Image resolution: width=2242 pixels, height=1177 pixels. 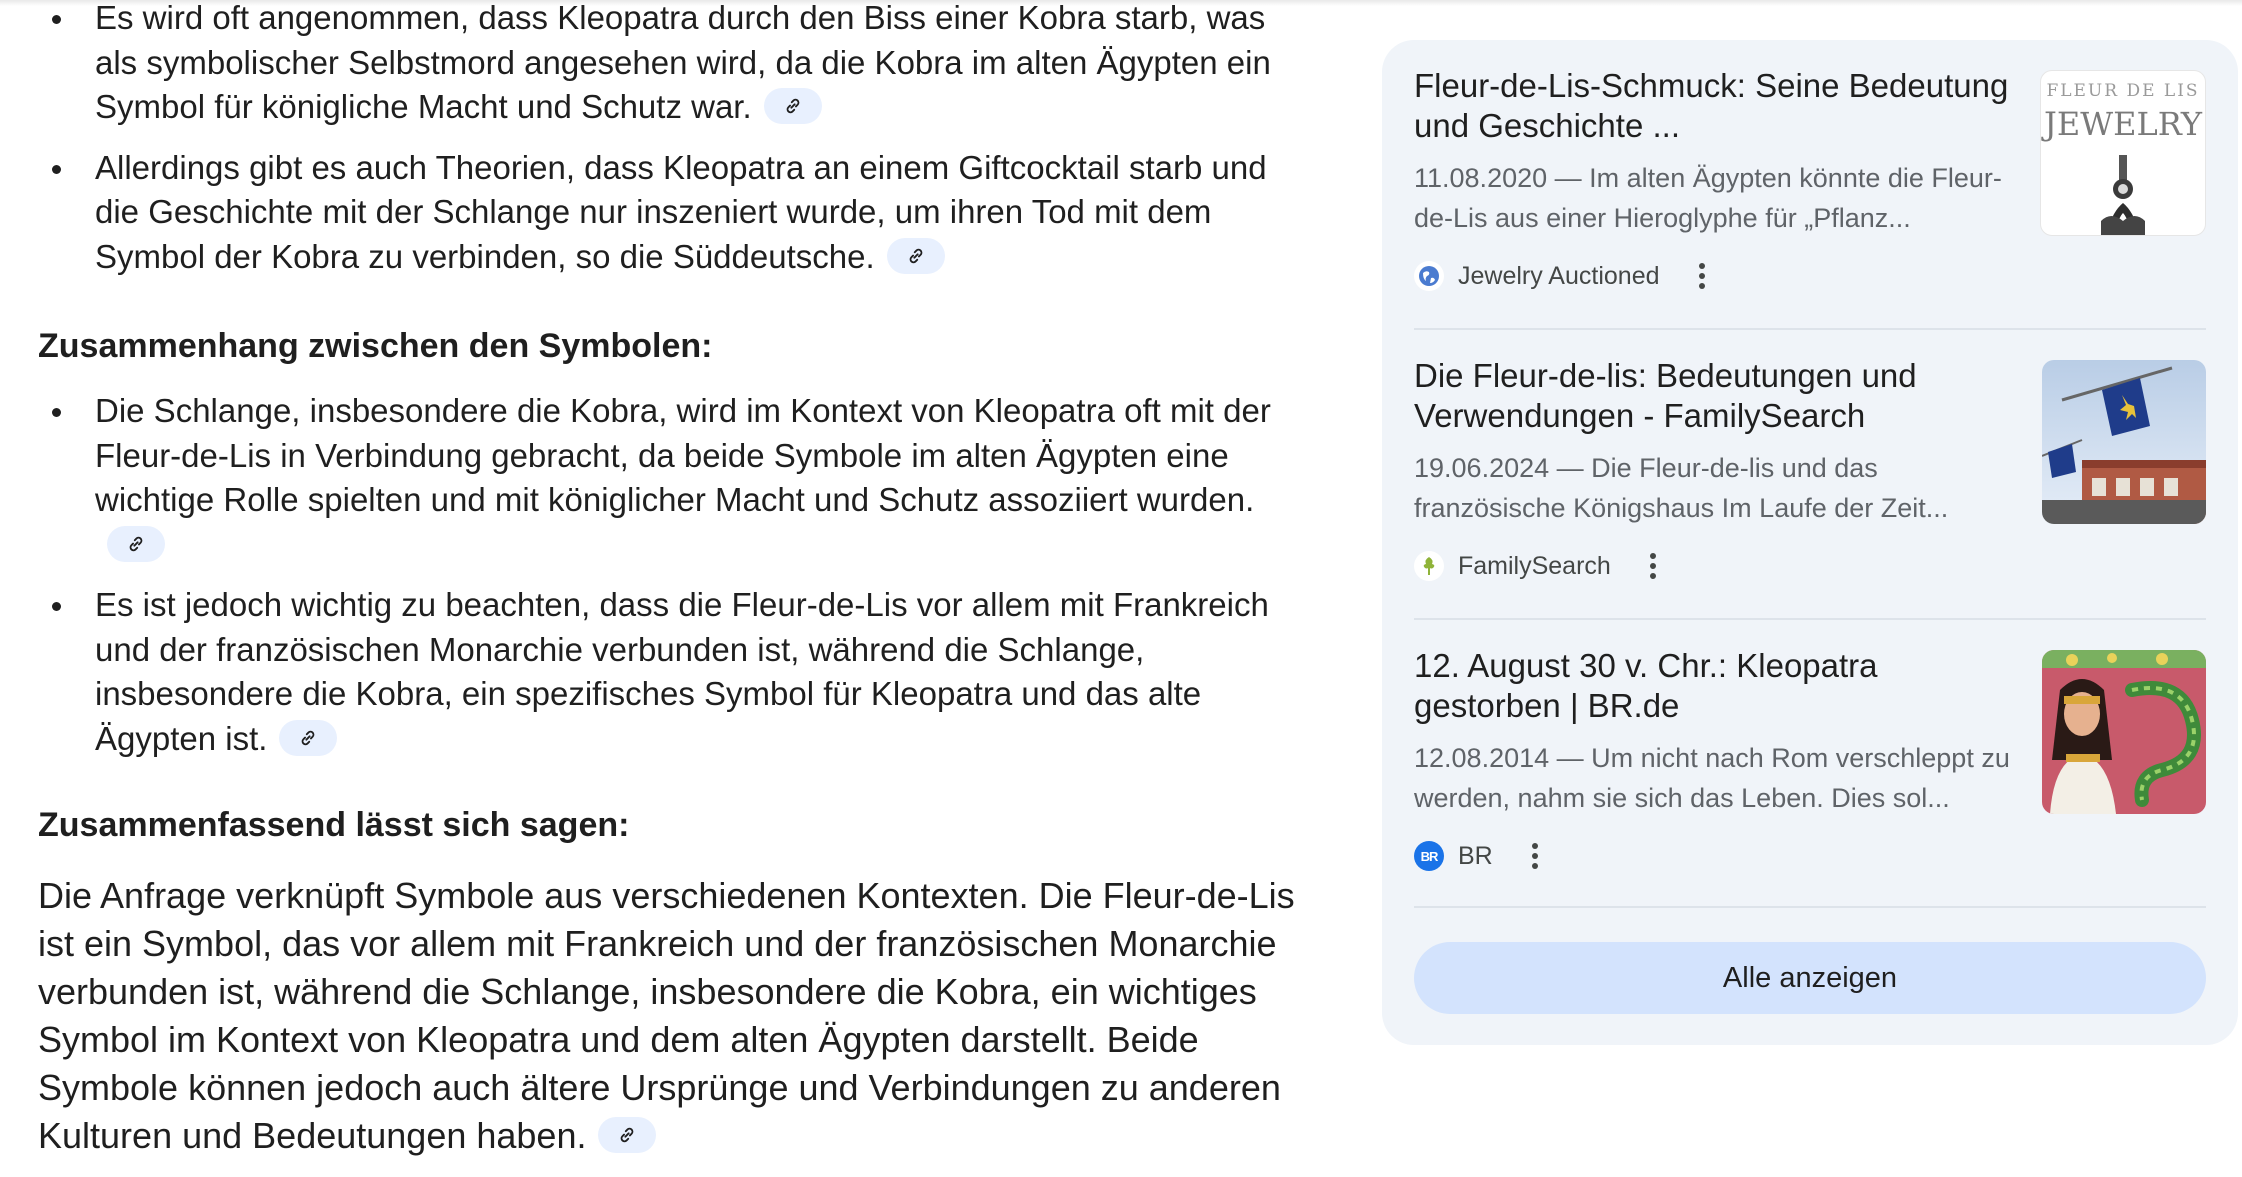 I want to click on source-attribution: Jewelry Auctioned, so click(x=1565, y=276).